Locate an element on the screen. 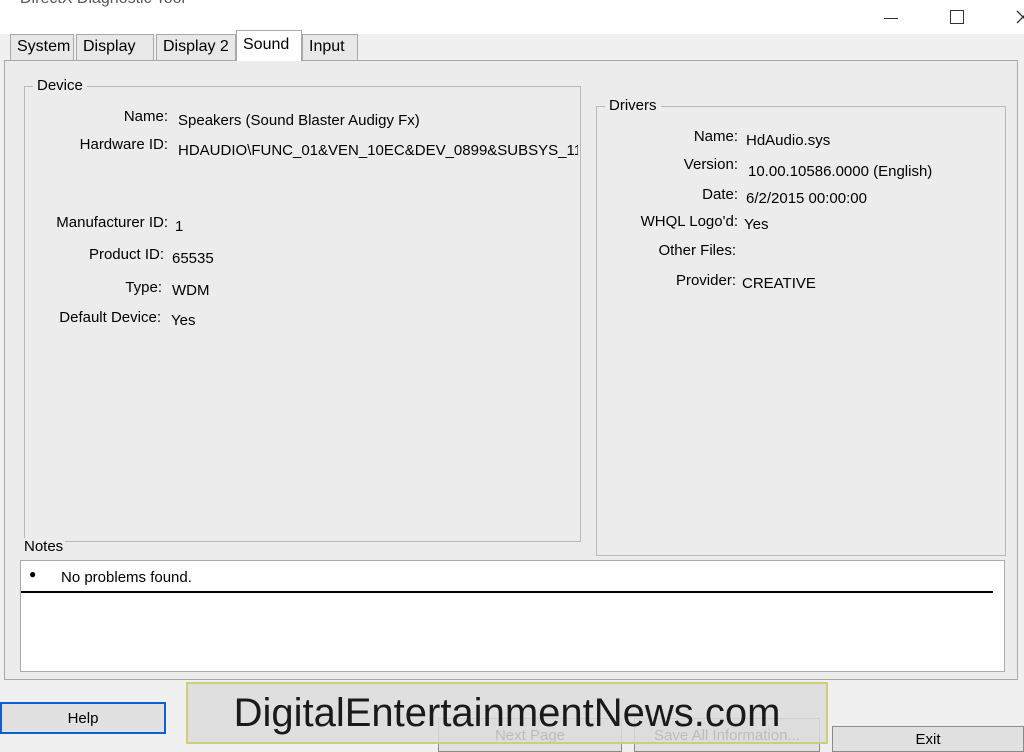 Image resolution: width=1024 pixels, height=752 pixels. driver-name-value: HdAudio.sys is located at coordinates (788, 140).